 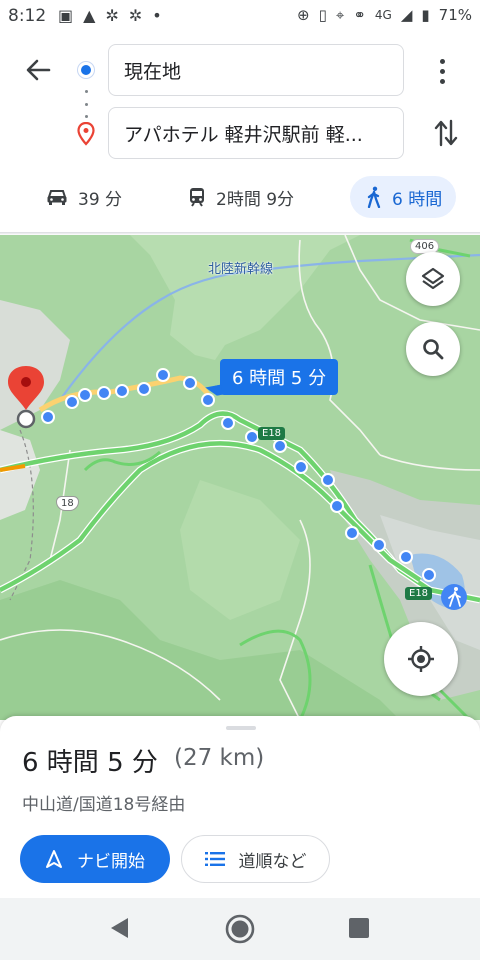 What do you see at coordinates (27, 16) in the screenshot?
I see `status-time: 8:12` at bounding box center [27, 16].